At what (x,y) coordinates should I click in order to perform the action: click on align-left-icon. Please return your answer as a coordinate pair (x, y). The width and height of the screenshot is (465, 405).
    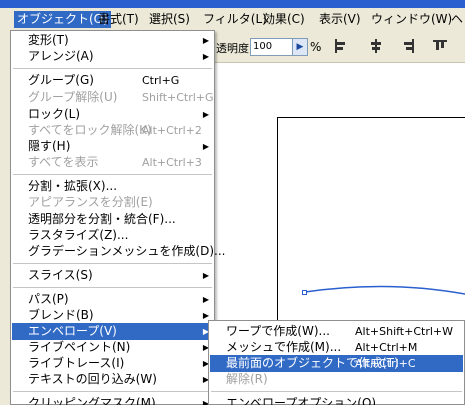
    Looking at the image, I should click on (341, 46).